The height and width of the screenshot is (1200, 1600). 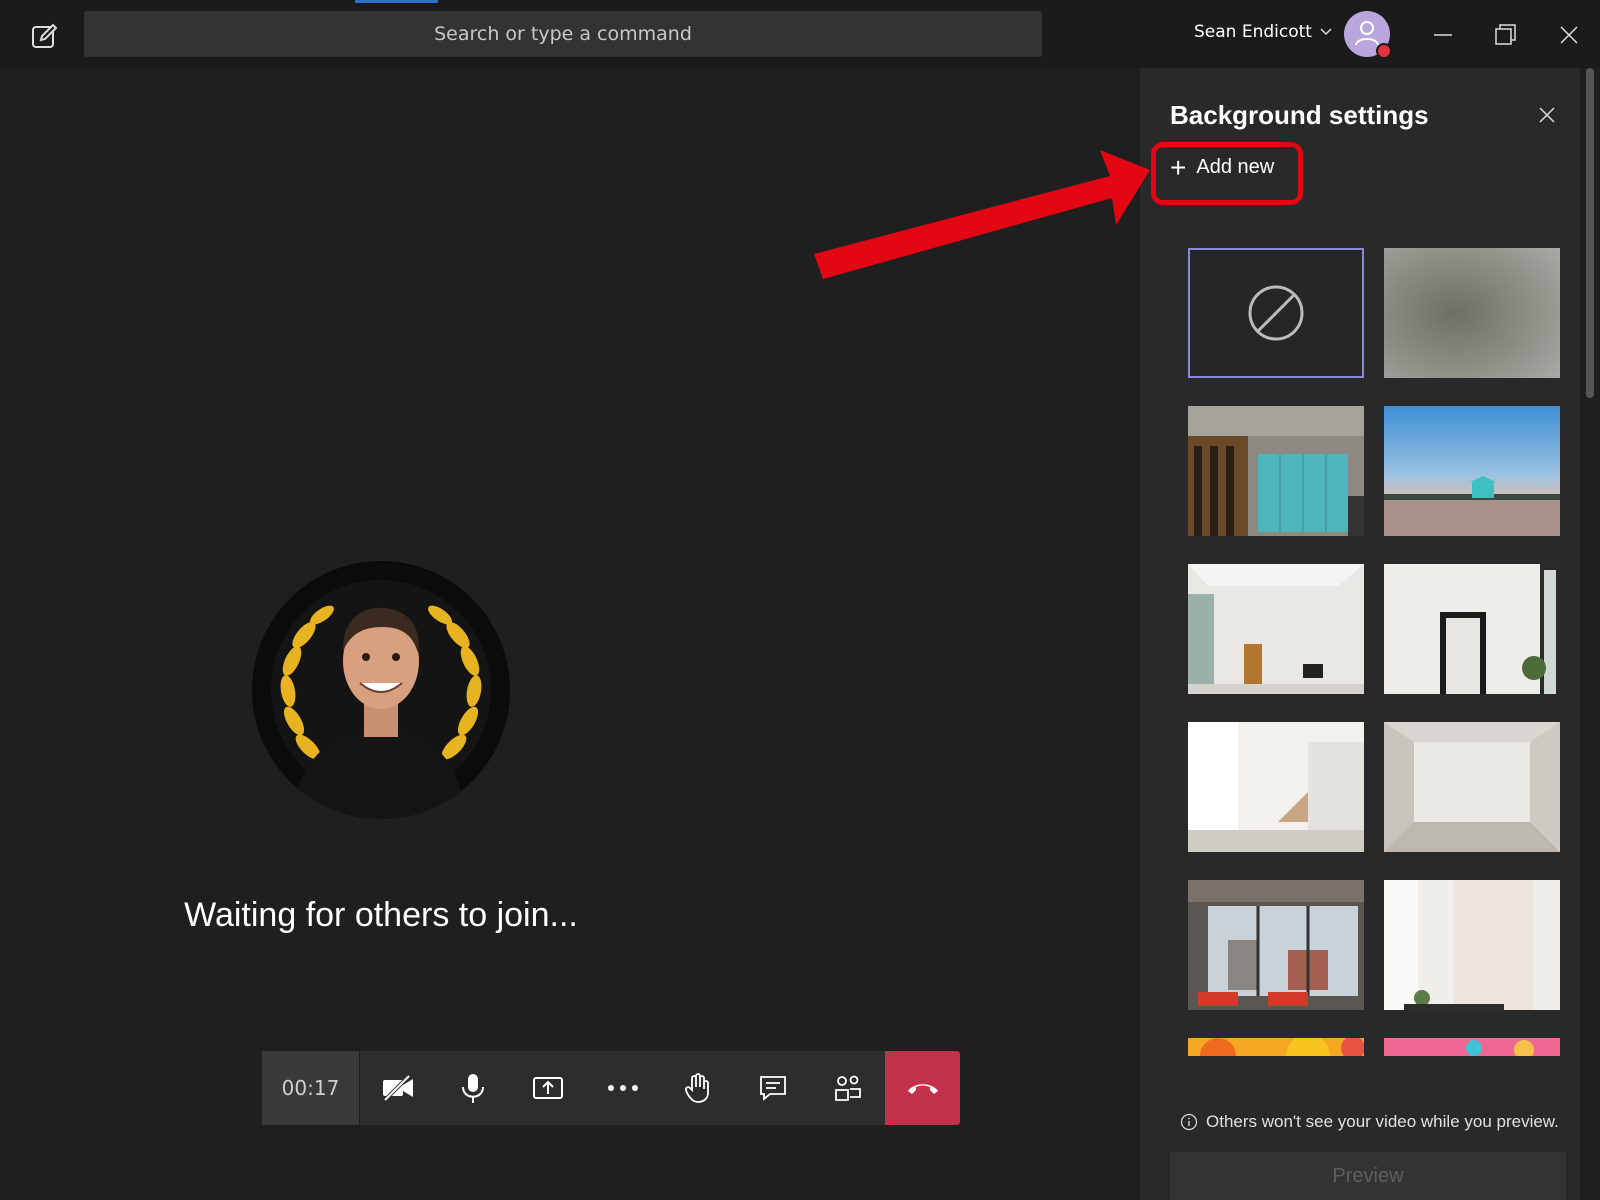 I want to click on panel-title: Background settings, so click(x=1299, y=115).